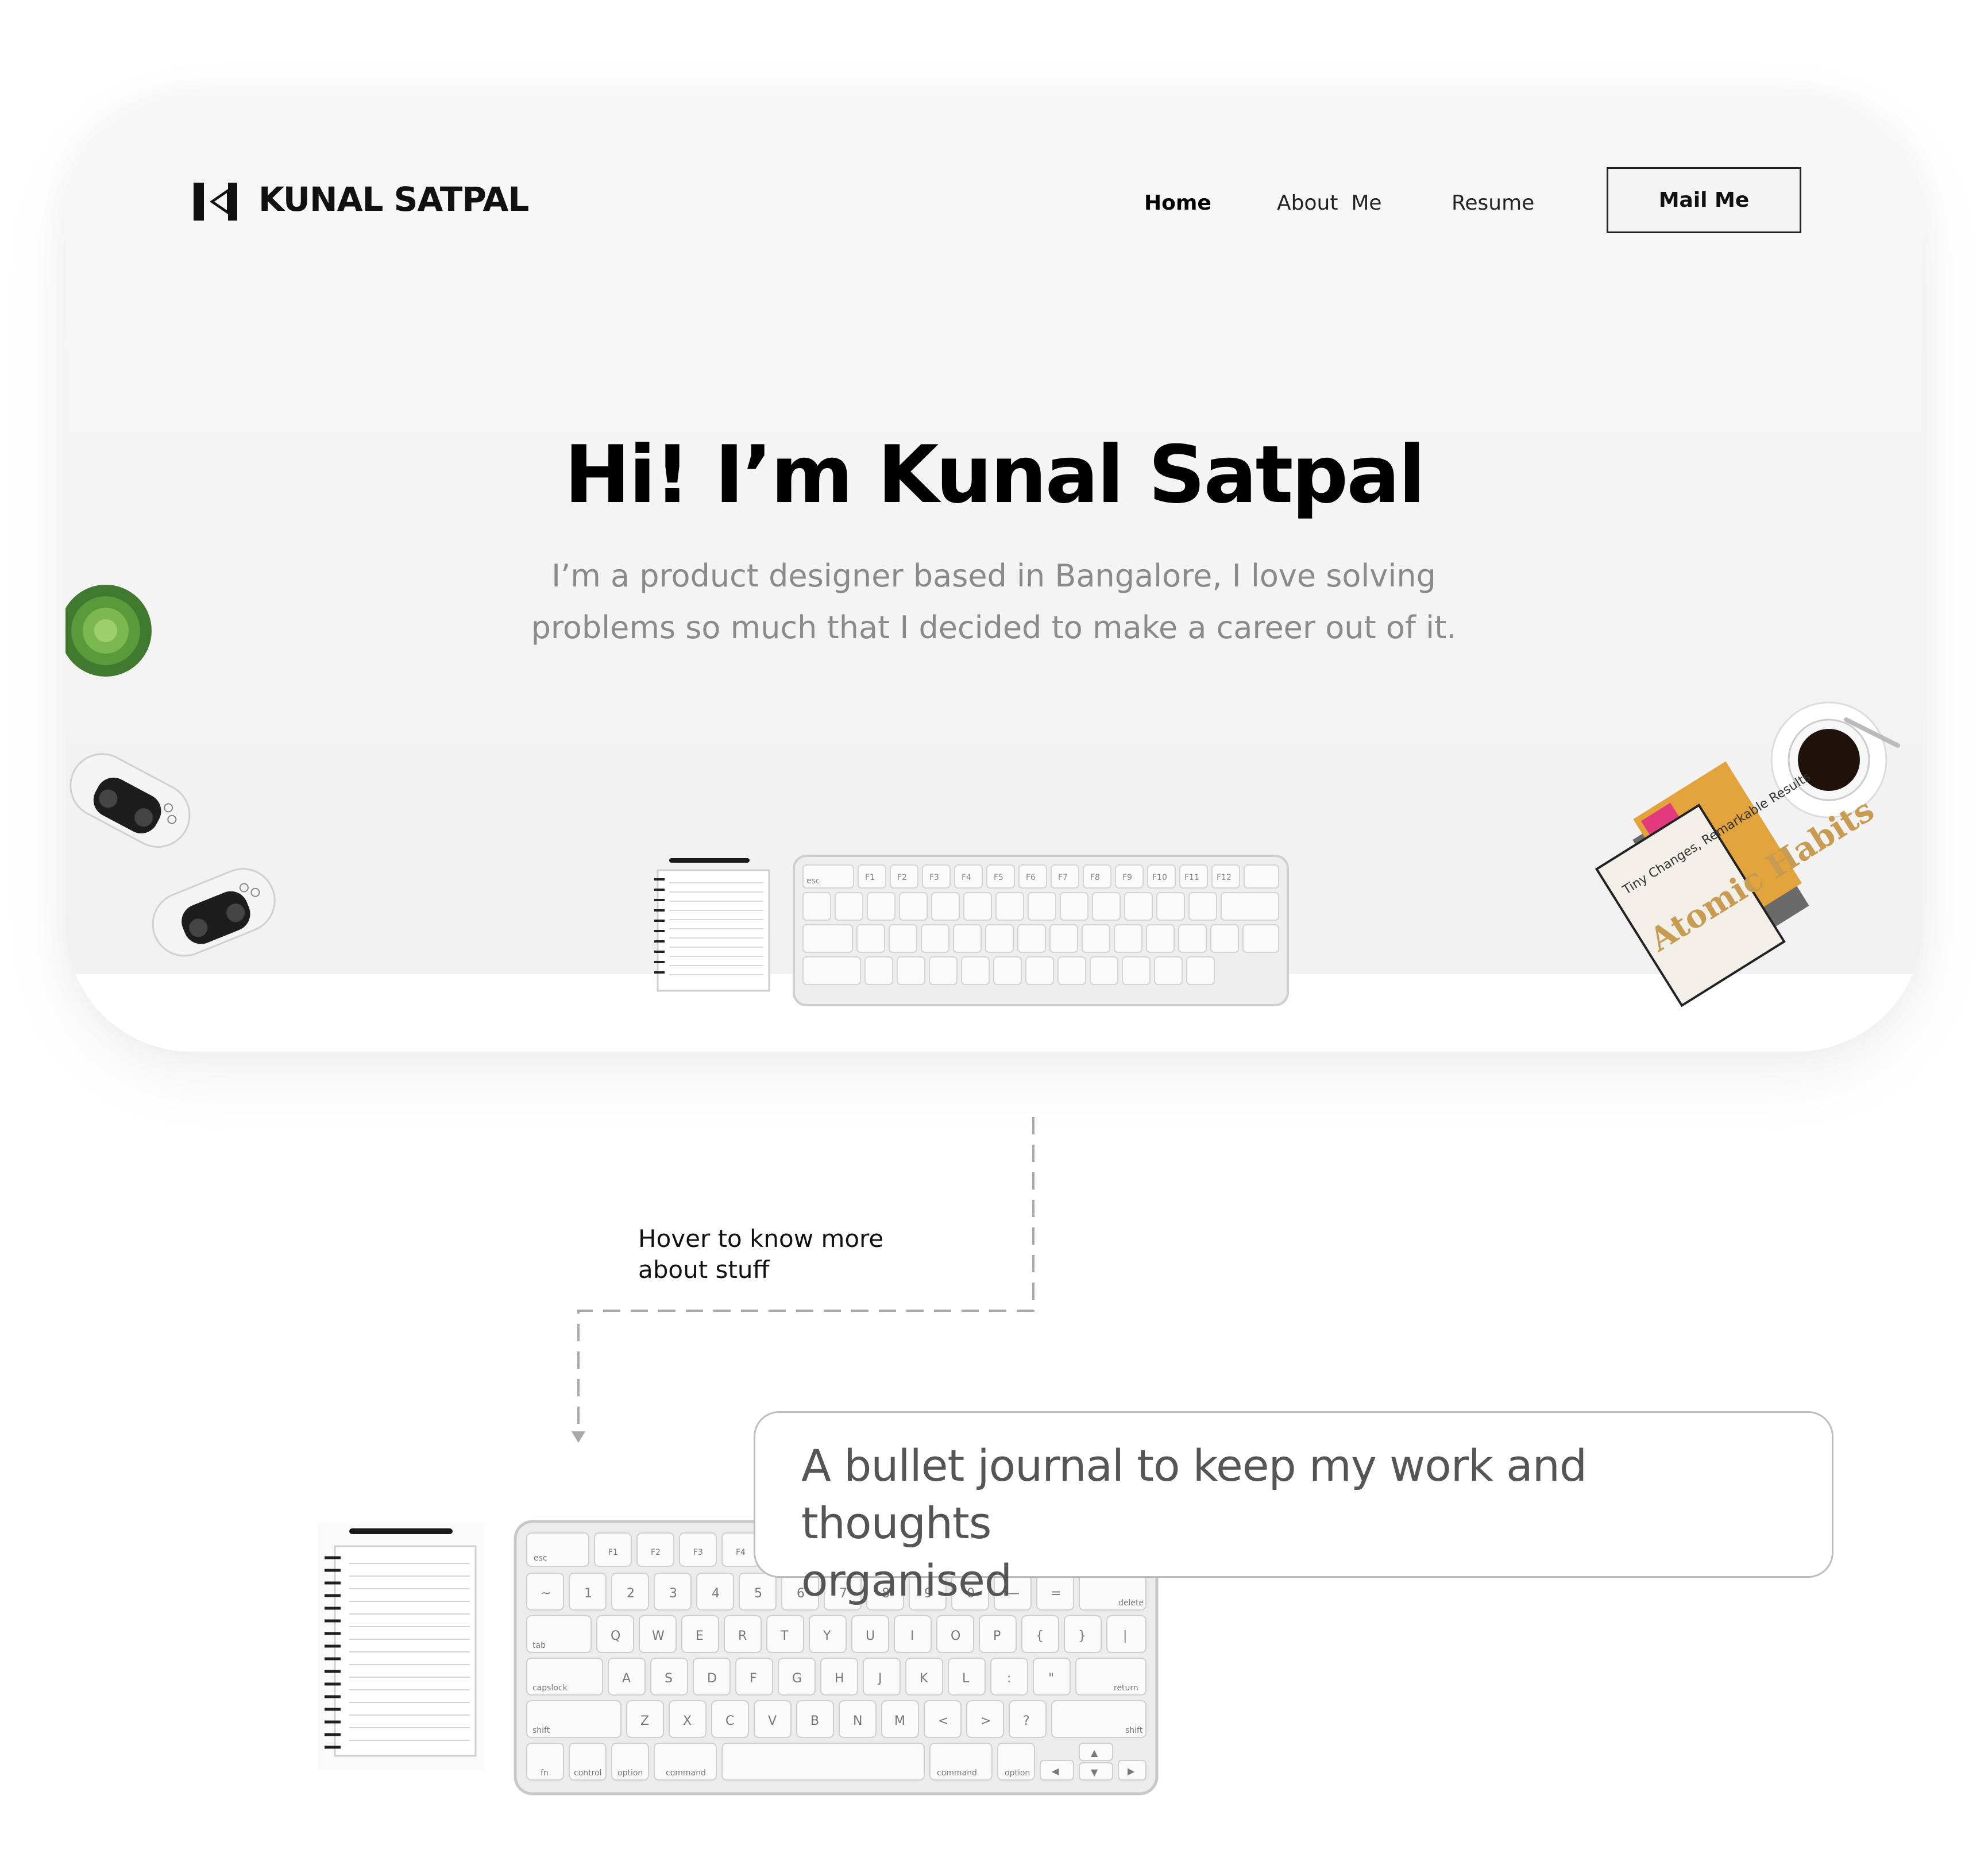  I want to click on key-q: Q, so click(615, 1636).